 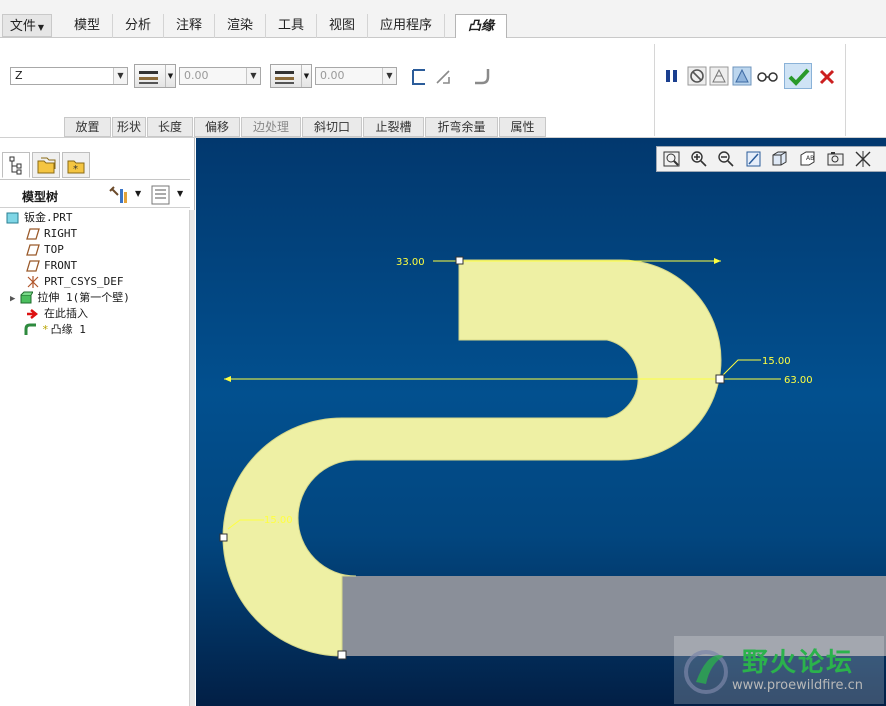 I want to click on tree-item-insert-here: 在此插入, so click(x=57, y=314).